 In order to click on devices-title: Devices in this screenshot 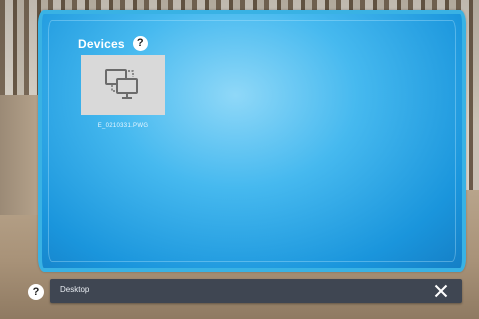, I will do `click(101, 43)`.